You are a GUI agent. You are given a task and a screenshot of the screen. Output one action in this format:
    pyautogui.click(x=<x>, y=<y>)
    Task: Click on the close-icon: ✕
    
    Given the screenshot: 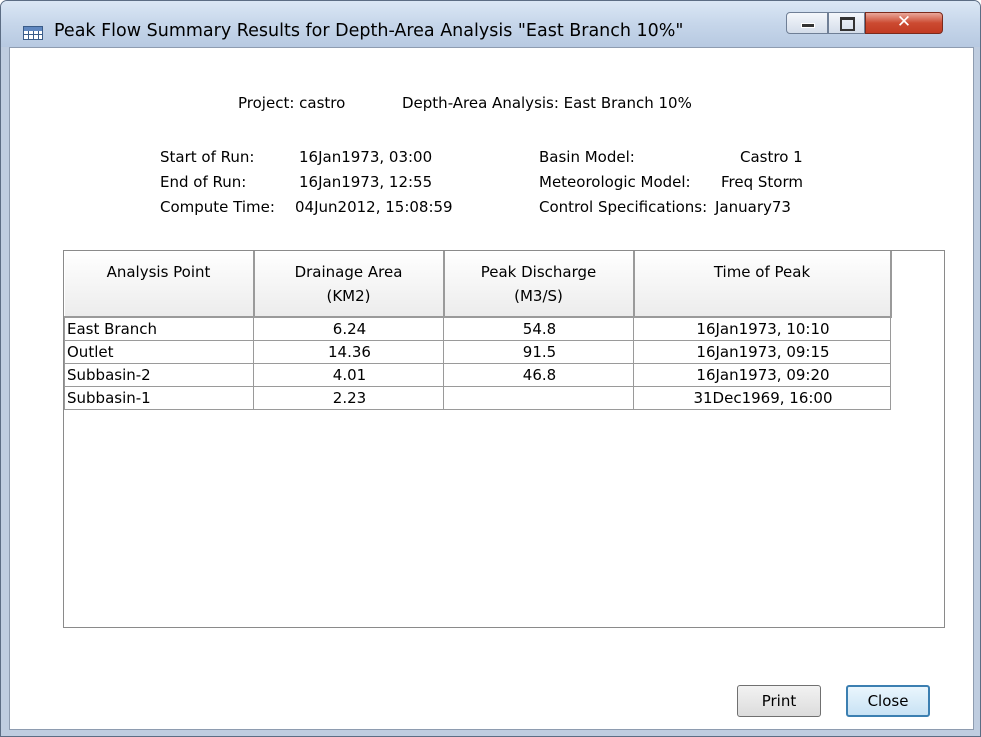 What is the action you would take?
    pyautogui.click(x=904, y=22)
    